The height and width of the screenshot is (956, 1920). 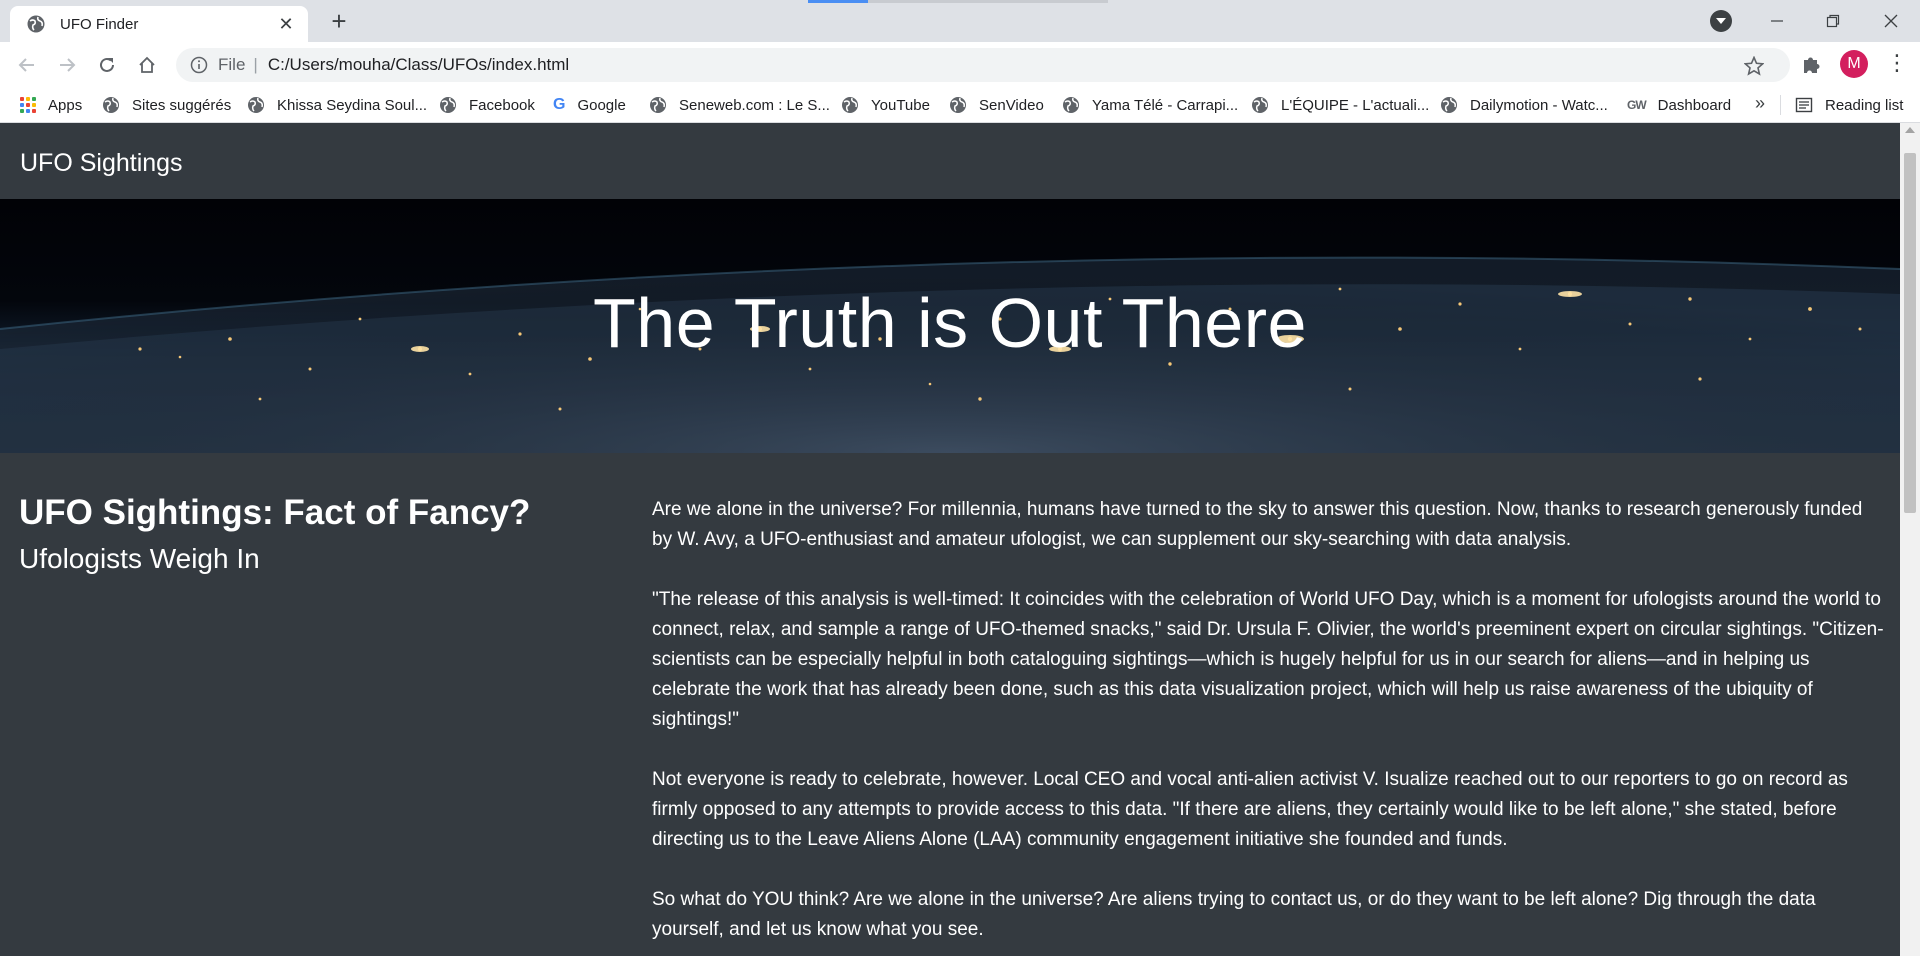 I want to click on bookmark-label: YouTube, so click(x=900, y=105).